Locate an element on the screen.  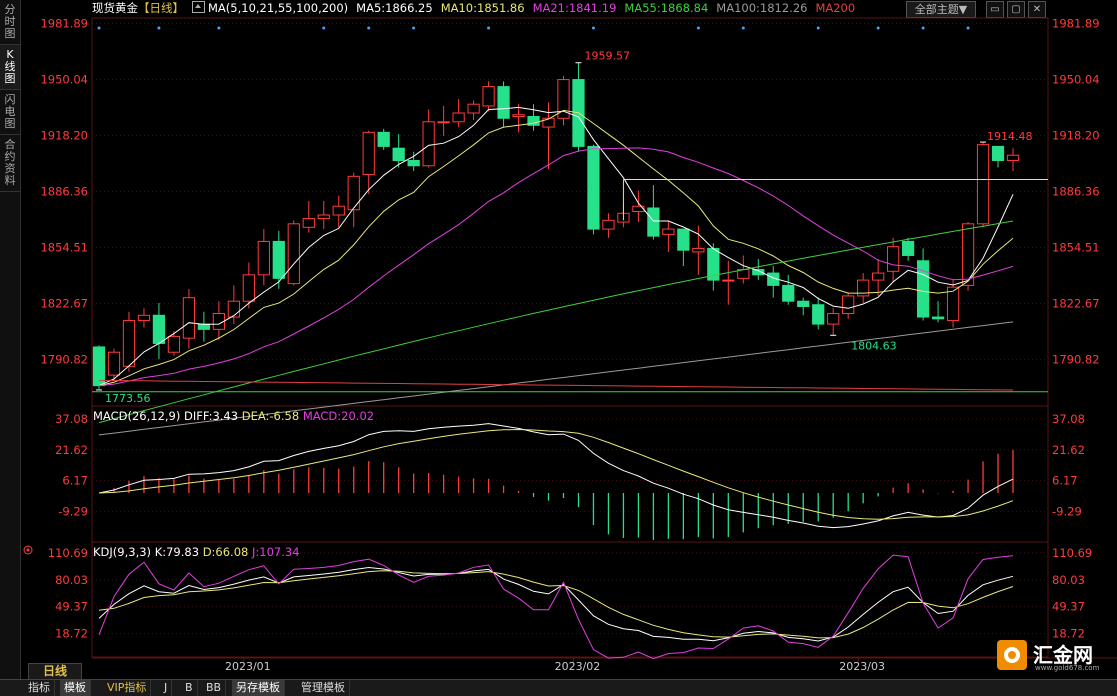
brand-url: www.gold678.com is located at coordinates (1067, 668).